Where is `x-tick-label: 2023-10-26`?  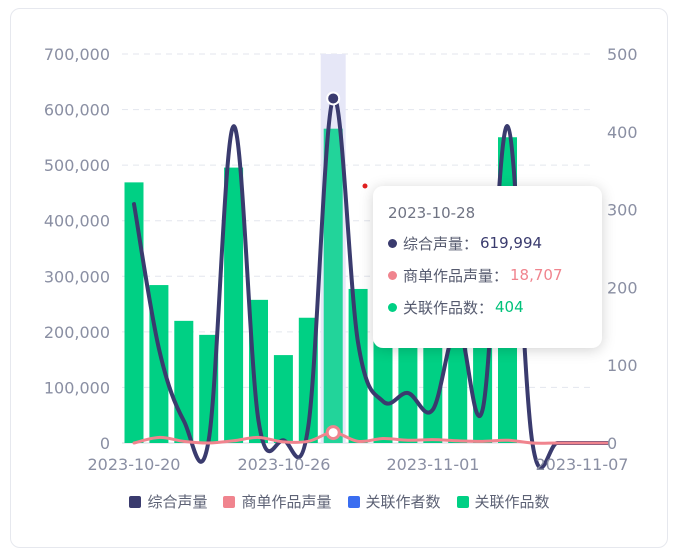 x-tick-label: 2023-10-26 is located at coordinates (284, 464).